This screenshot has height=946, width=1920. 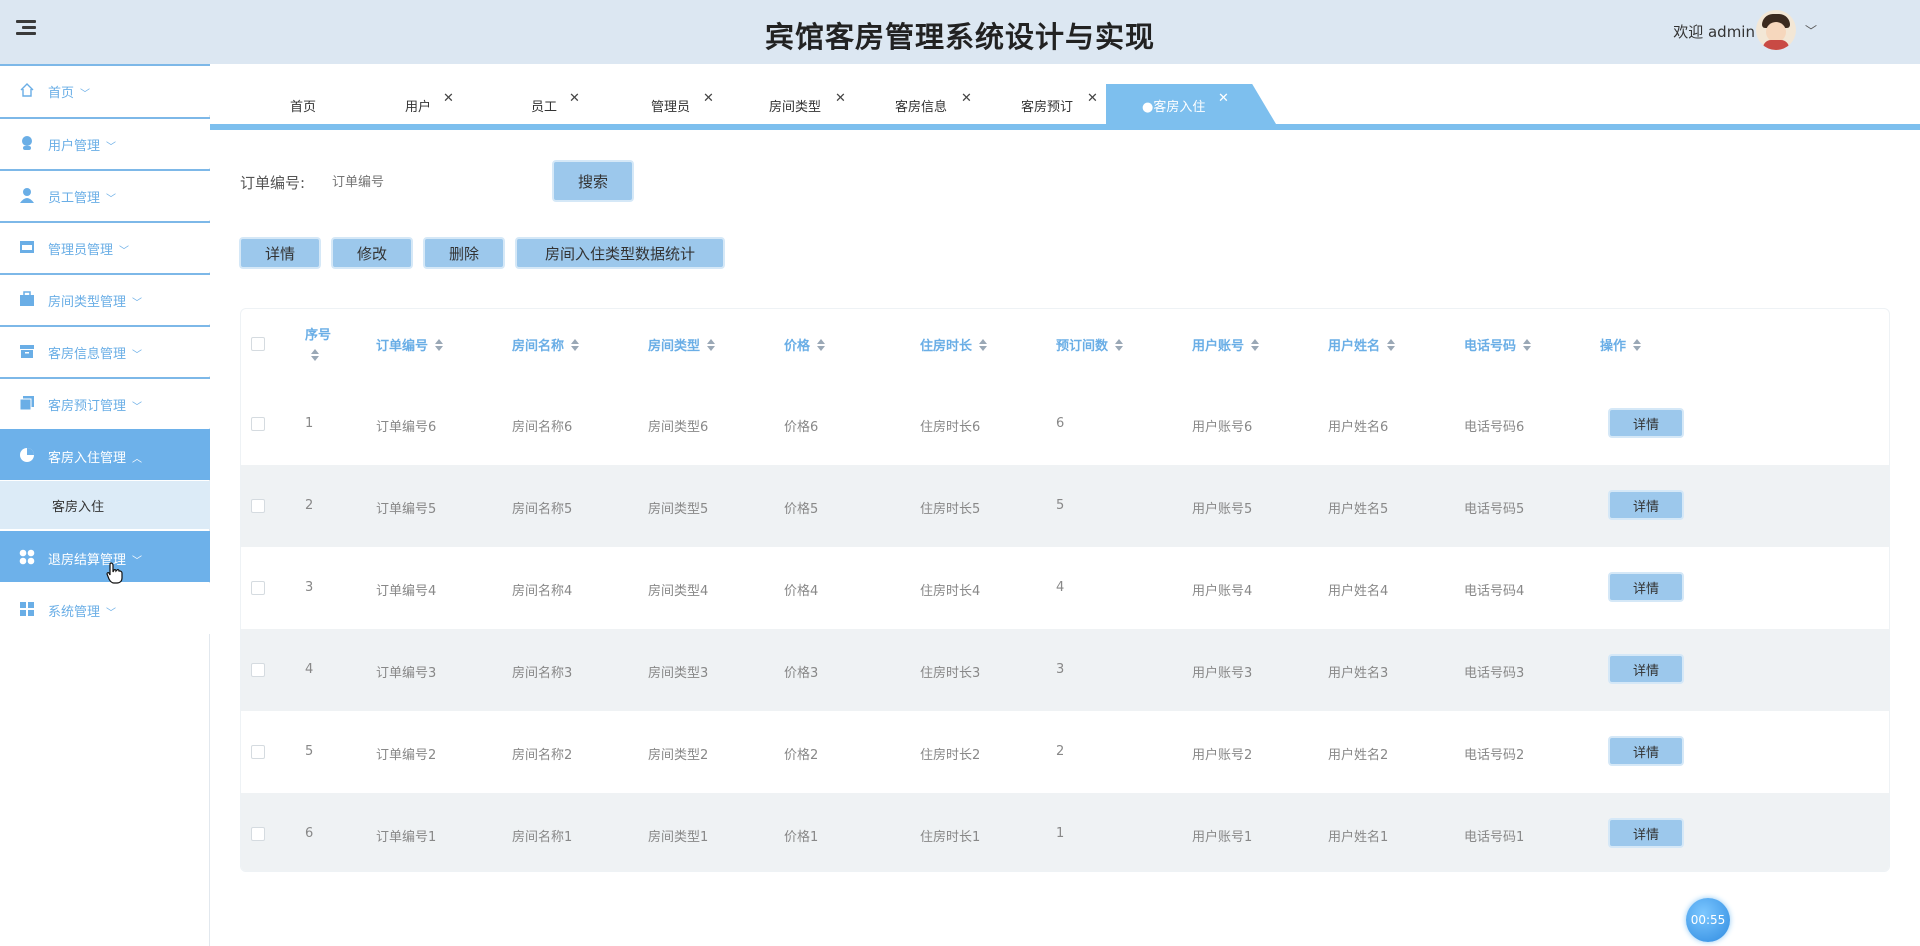 I want to click on cell-room-type: 房间类型3, so click(x=678, y=673).